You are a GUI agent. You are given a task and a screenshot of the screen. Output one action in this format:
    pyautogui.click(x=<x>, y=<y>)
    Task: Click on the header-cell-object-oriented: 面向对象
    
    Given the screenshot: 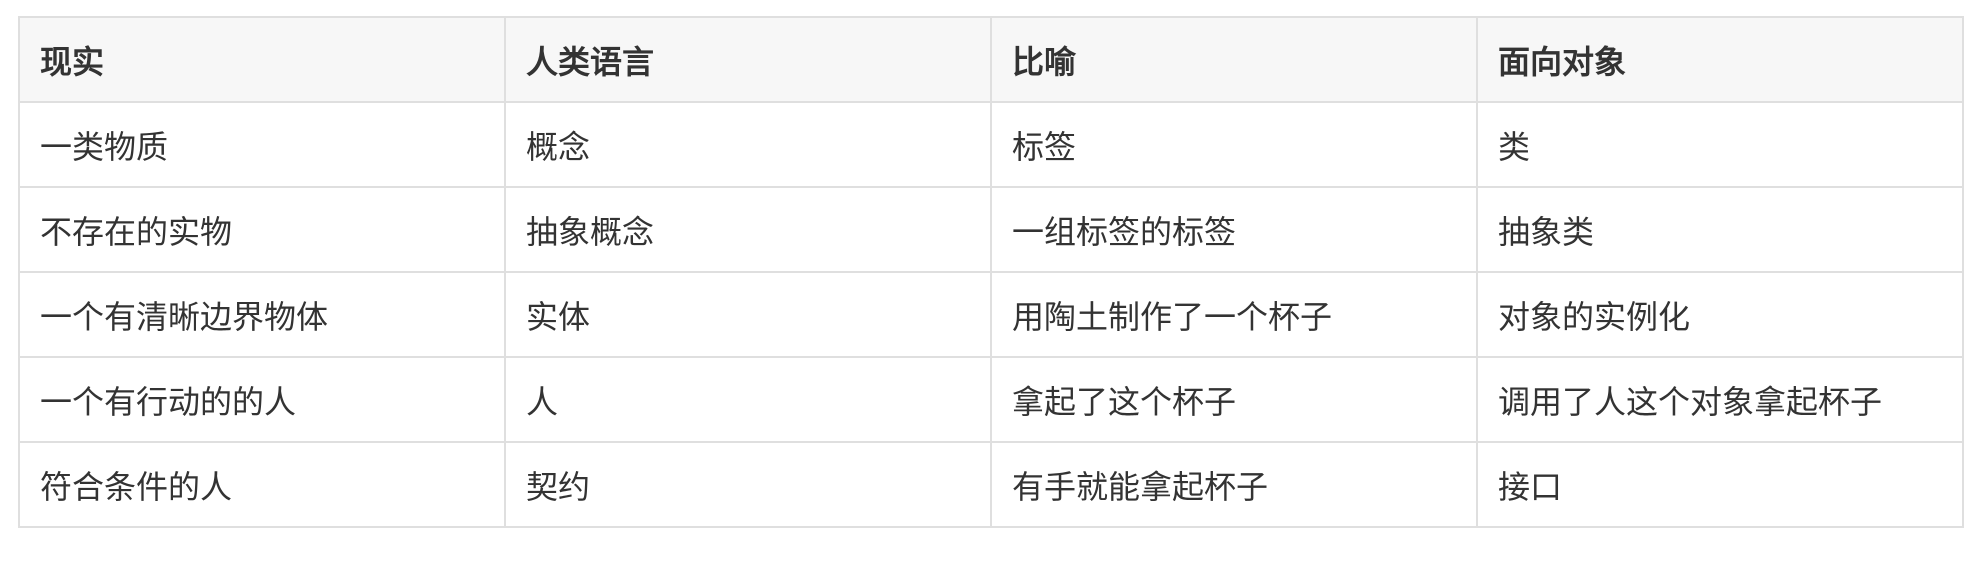 What is the action you would take?
    pyautogui.click(x=1720, y=59)
    